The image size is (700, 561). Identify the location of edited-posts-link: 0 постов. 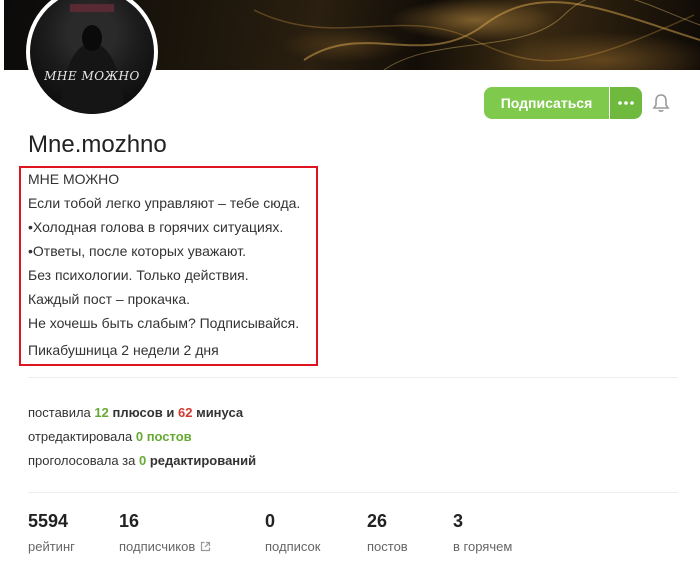
(164, 436).